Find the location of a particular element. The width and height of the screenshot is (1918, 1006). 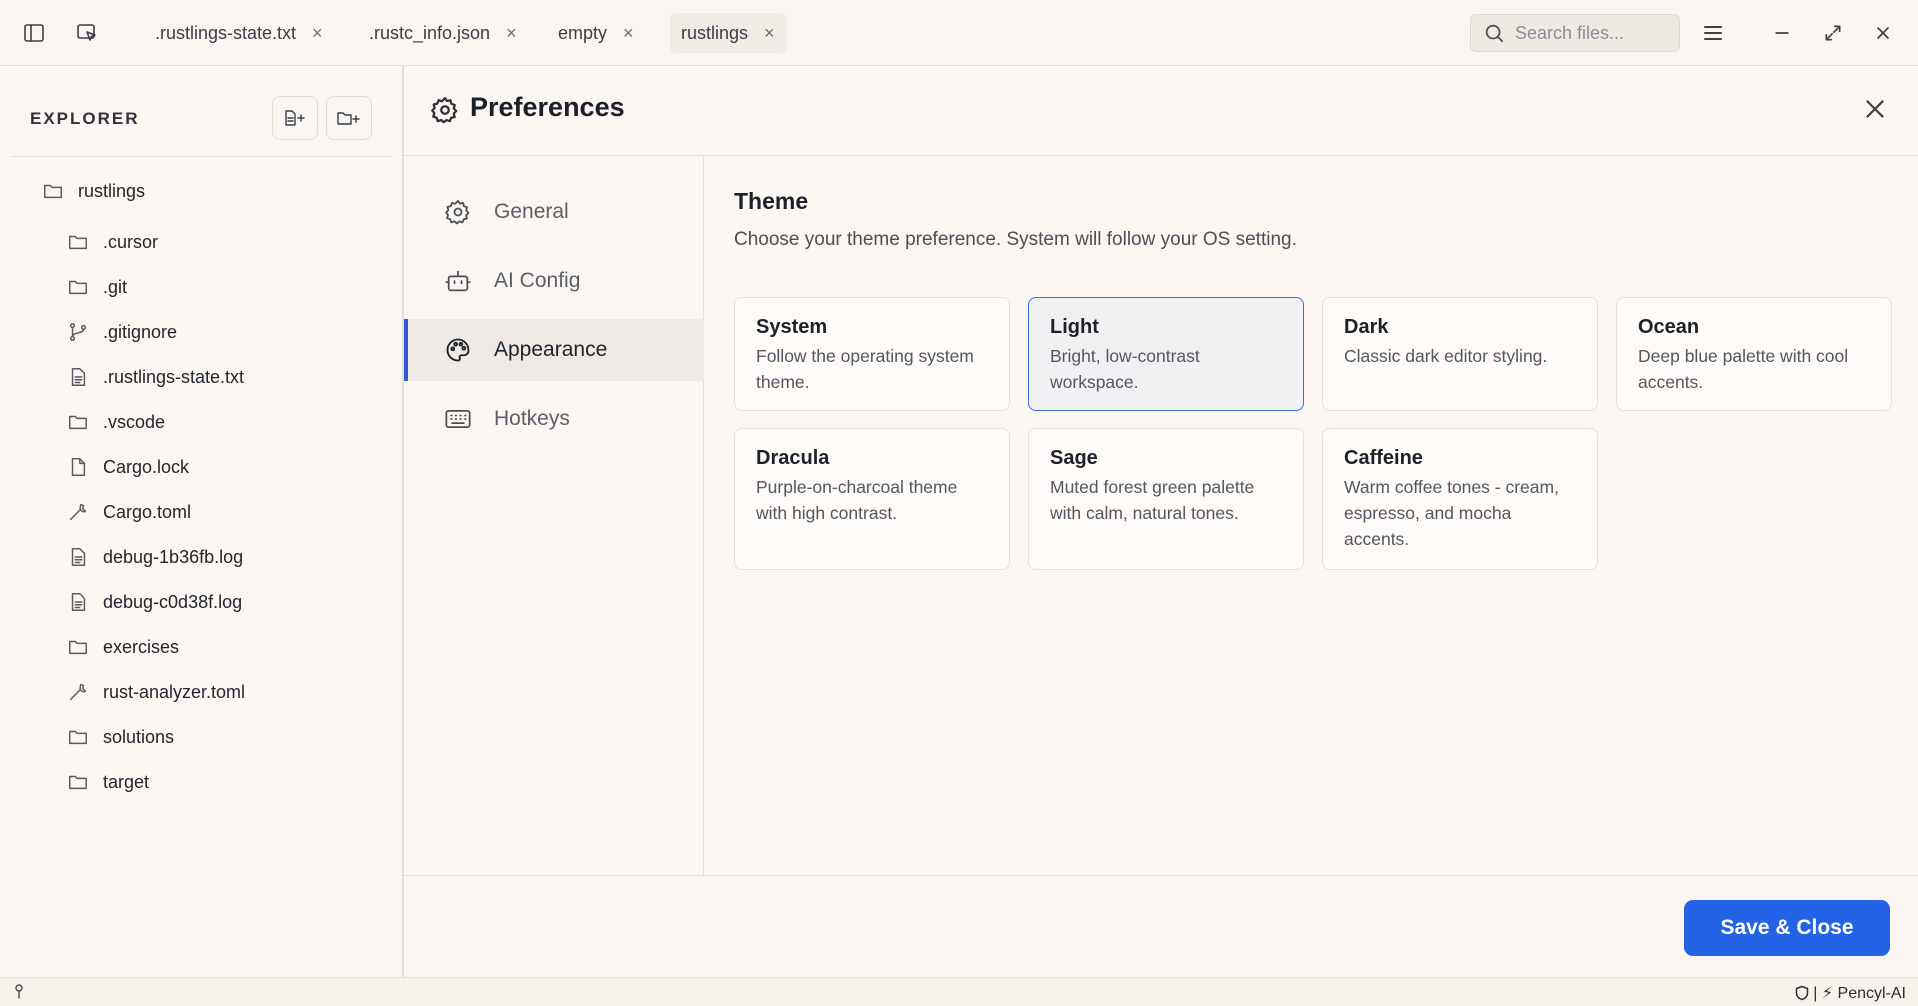

theme-name: System is located at coordinates (792, 327).